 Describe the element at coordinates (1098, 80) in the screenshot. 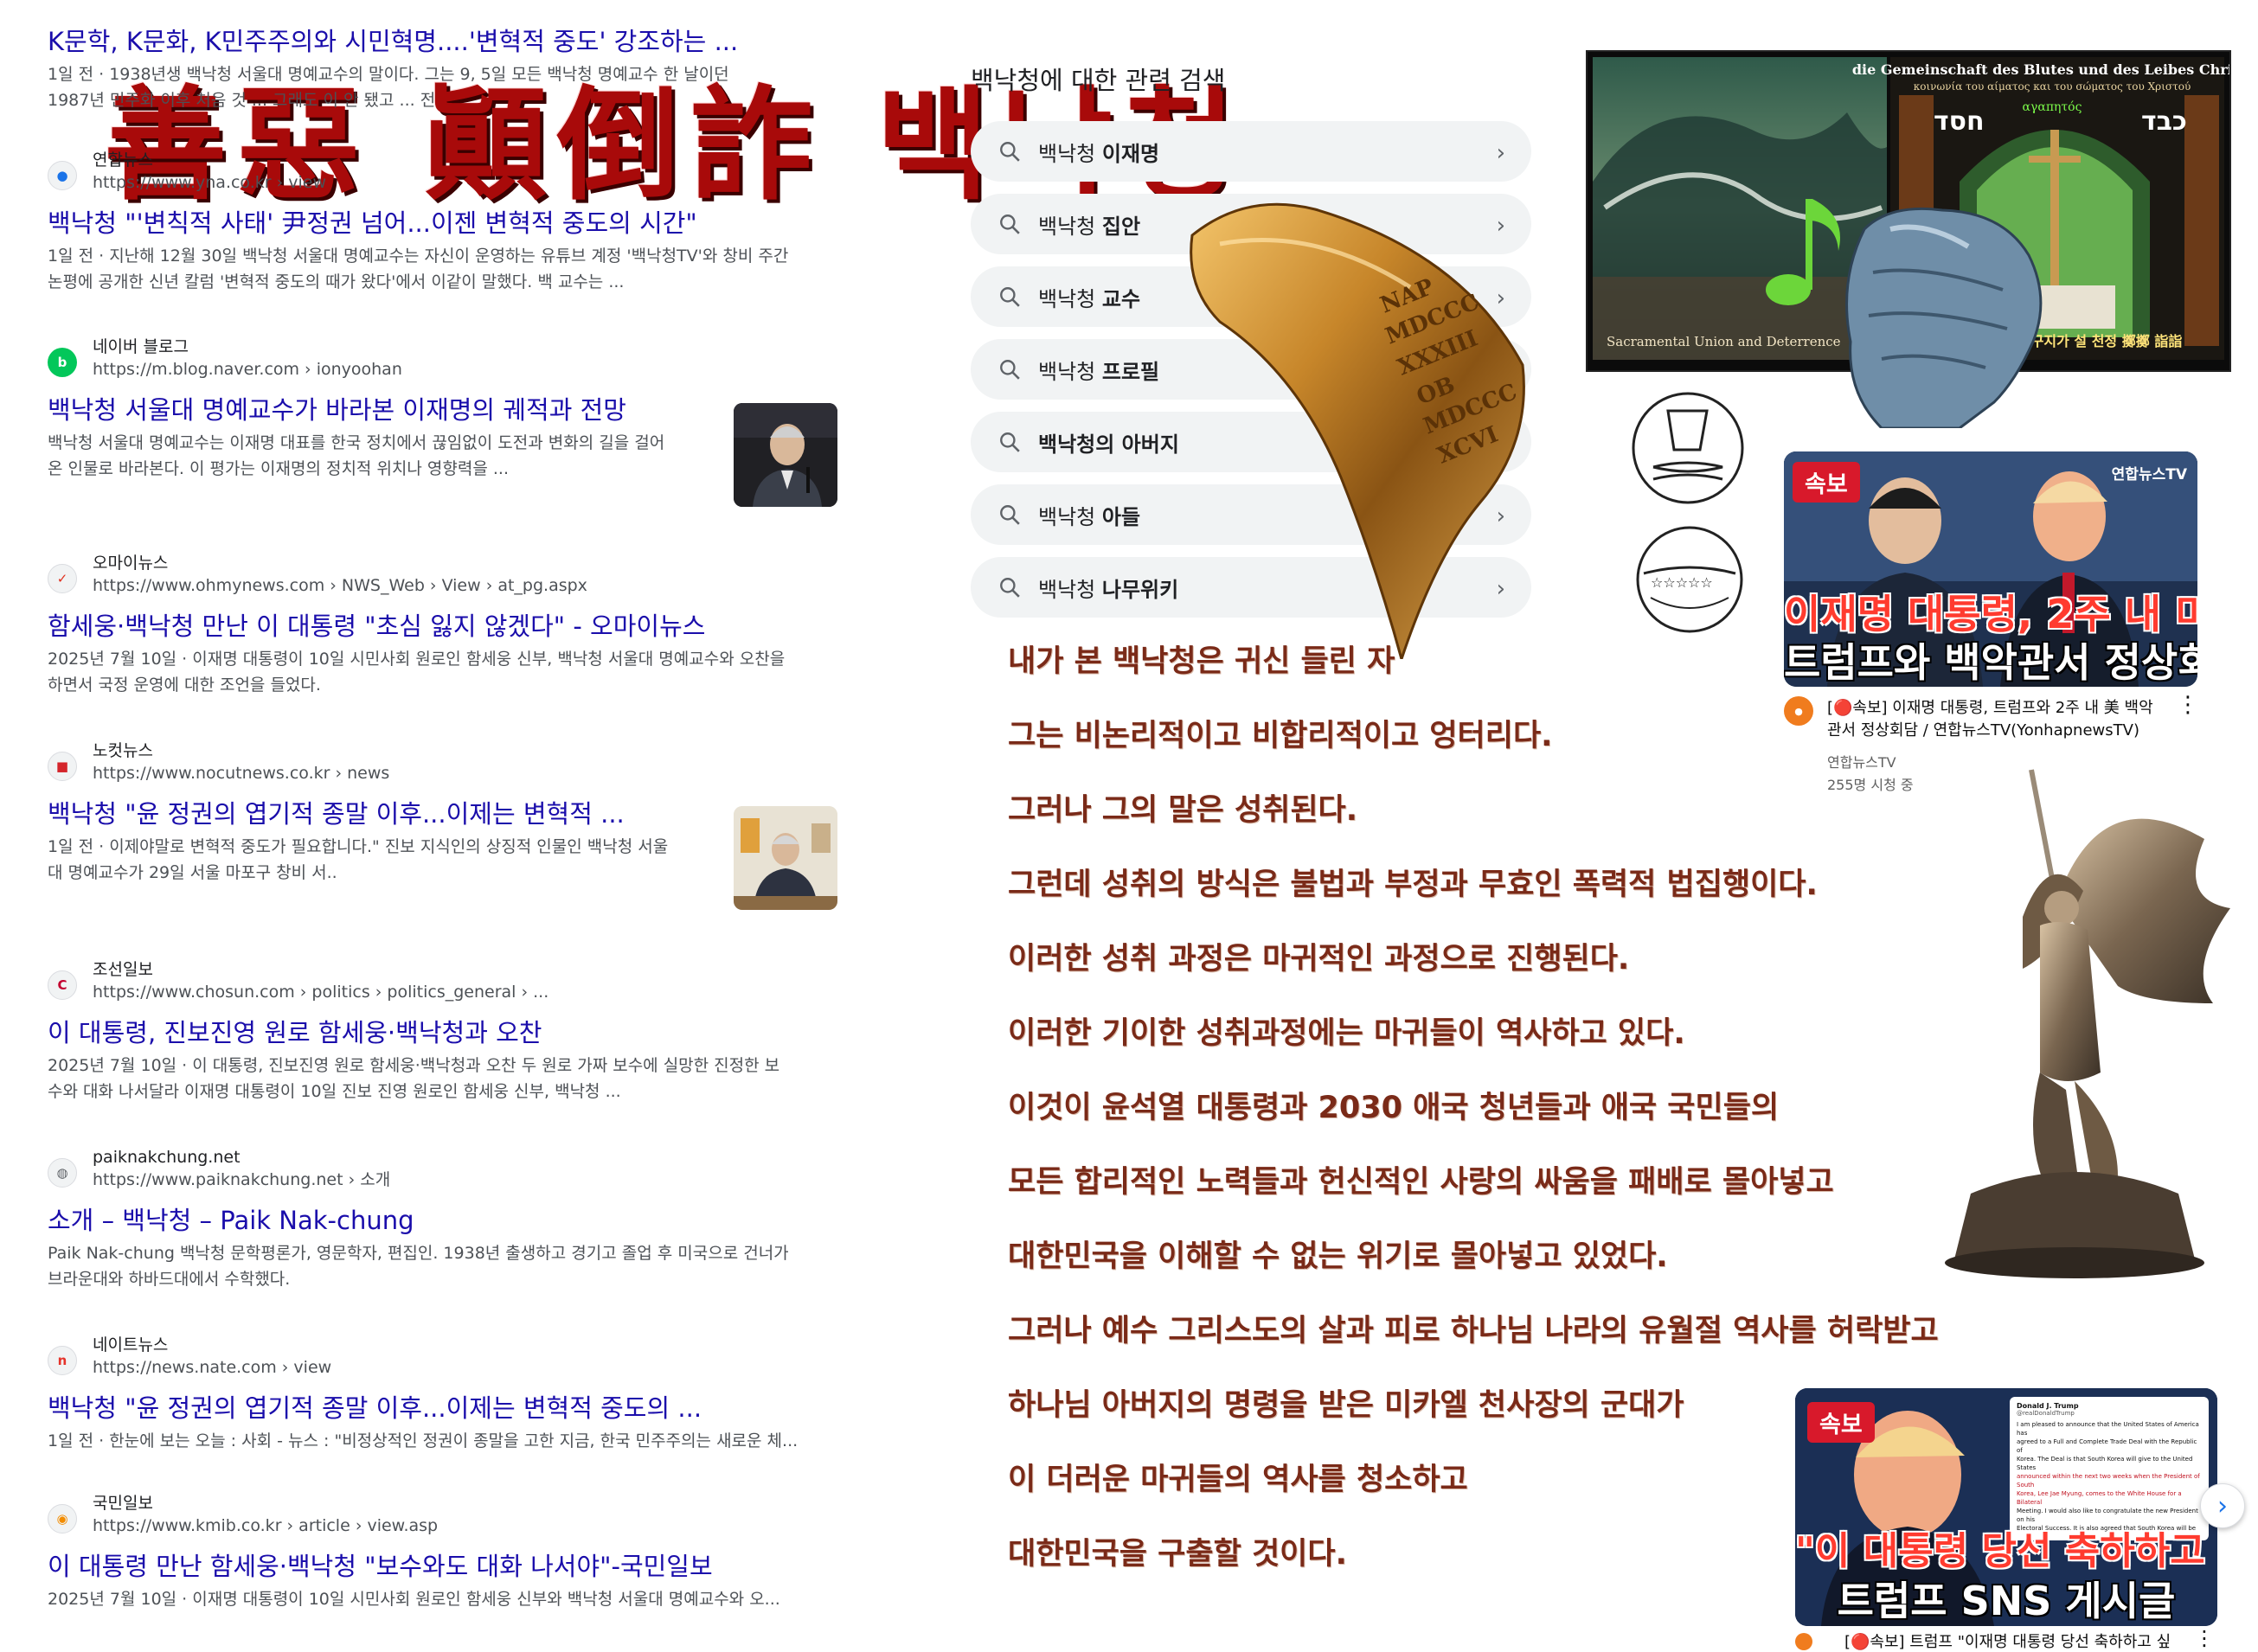

I see `related-searches-header: 백낙청에 대한 관련 검색` at that location.